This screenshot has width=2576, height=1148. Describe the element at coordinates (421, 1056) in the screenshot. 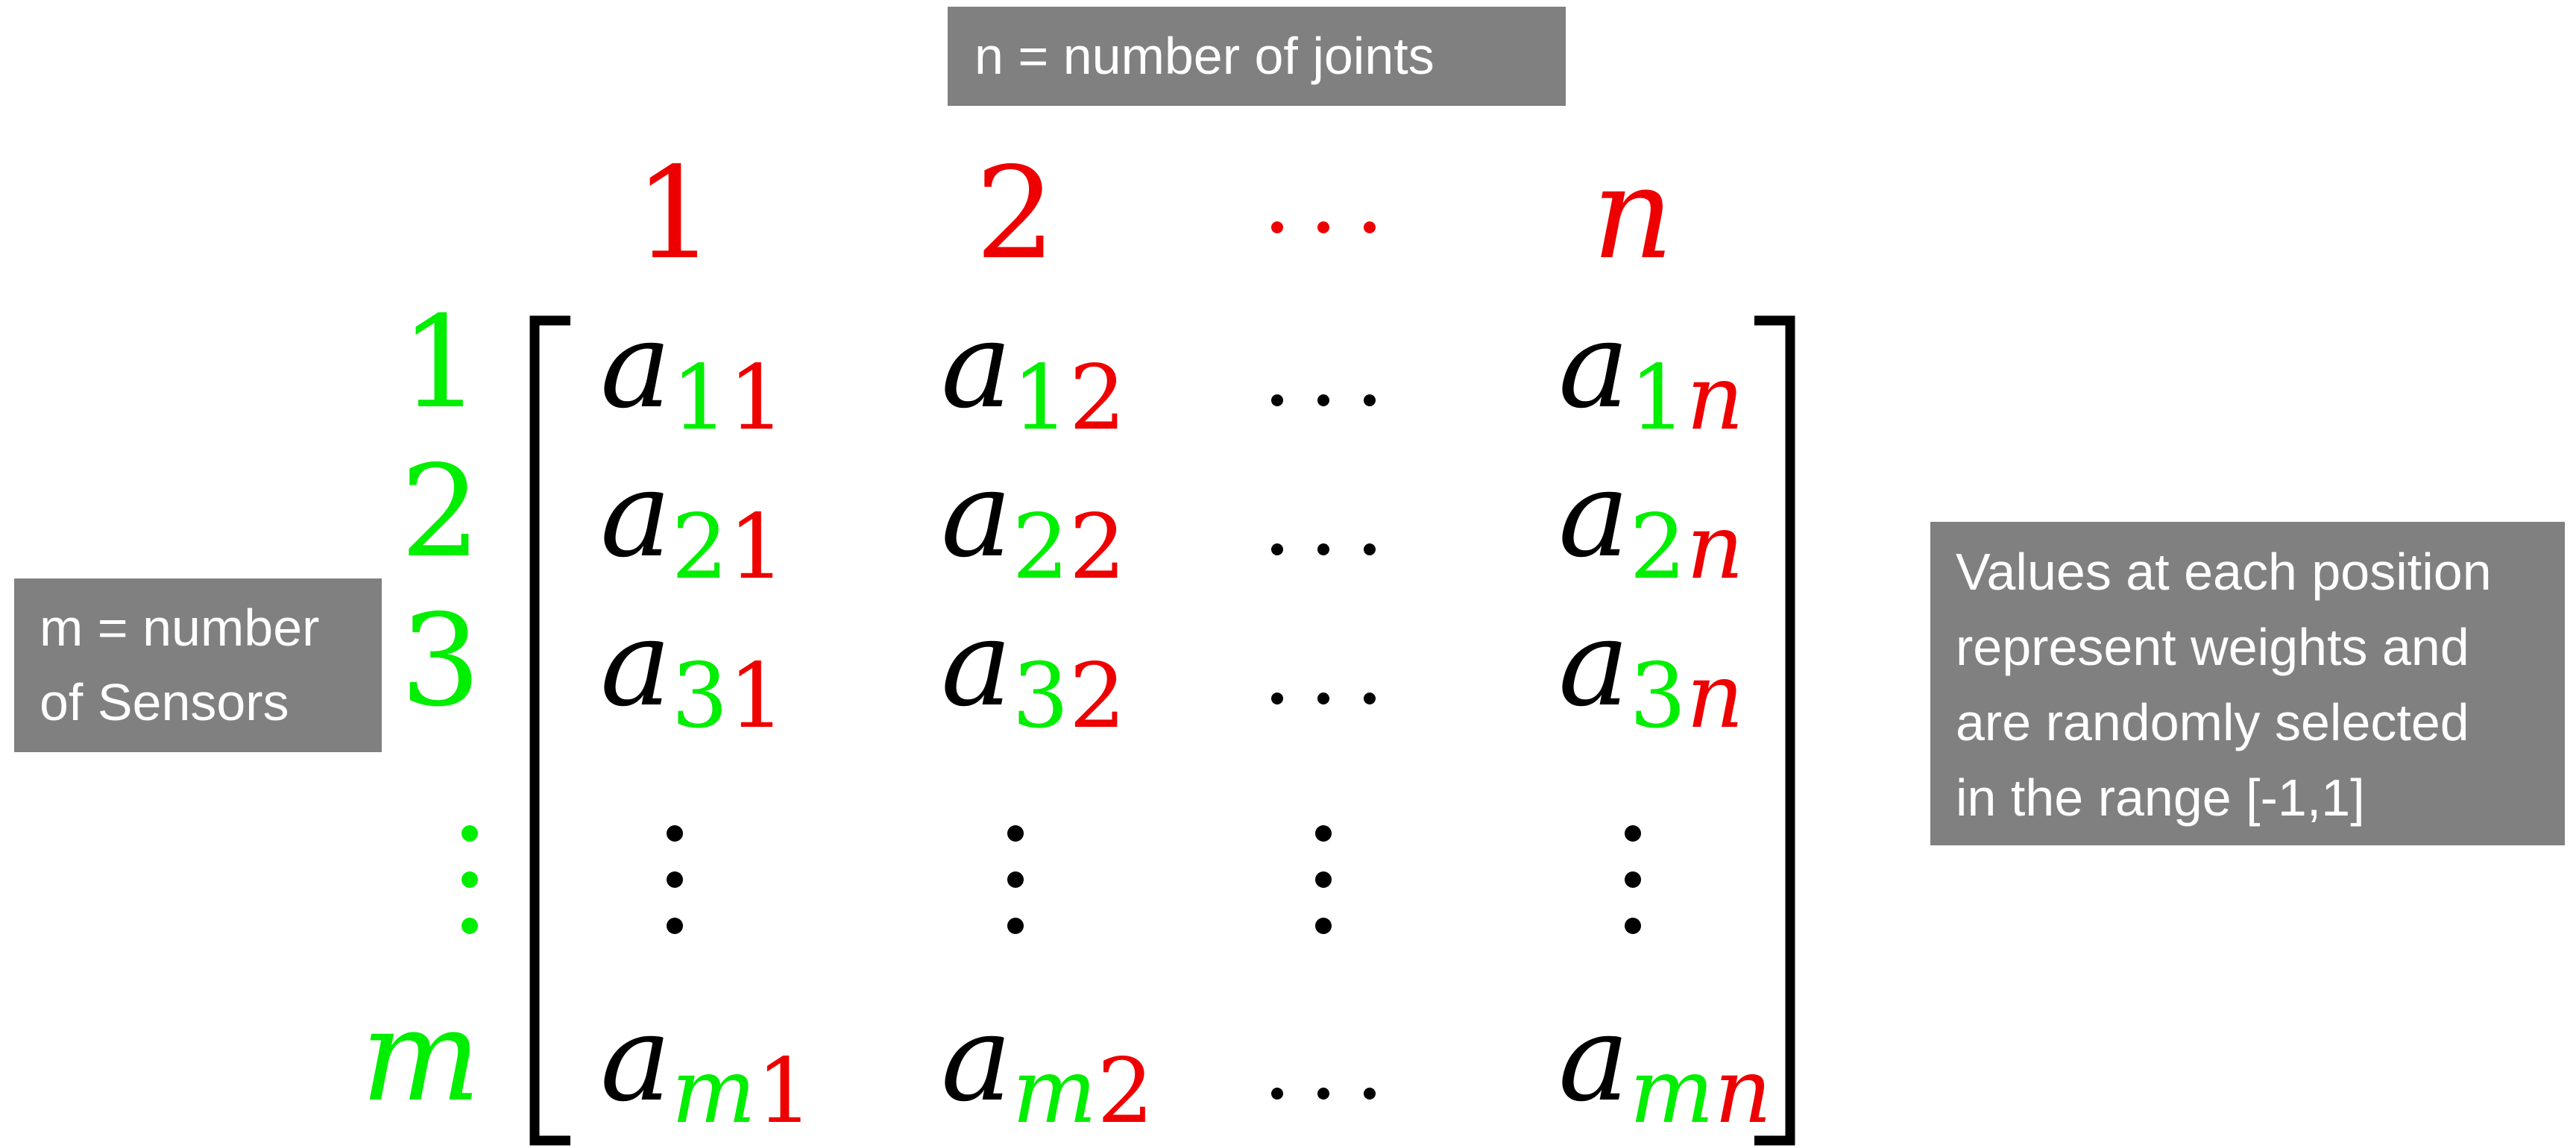

I see `row-header-m: m` at that location.